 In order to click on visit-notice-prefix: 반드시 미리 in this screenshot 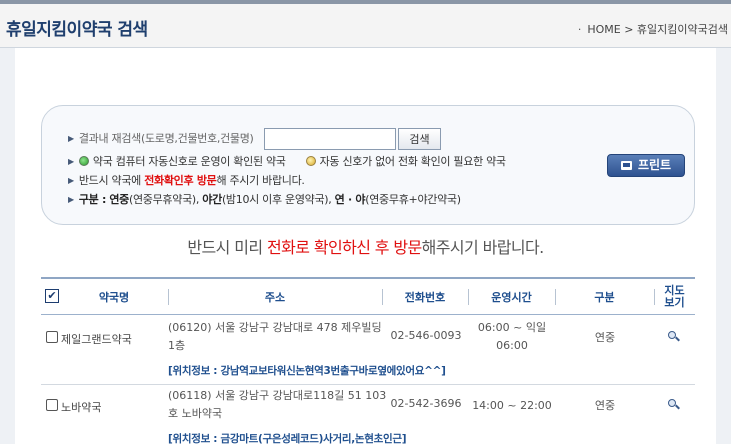, I will do `click(227, 247)`.